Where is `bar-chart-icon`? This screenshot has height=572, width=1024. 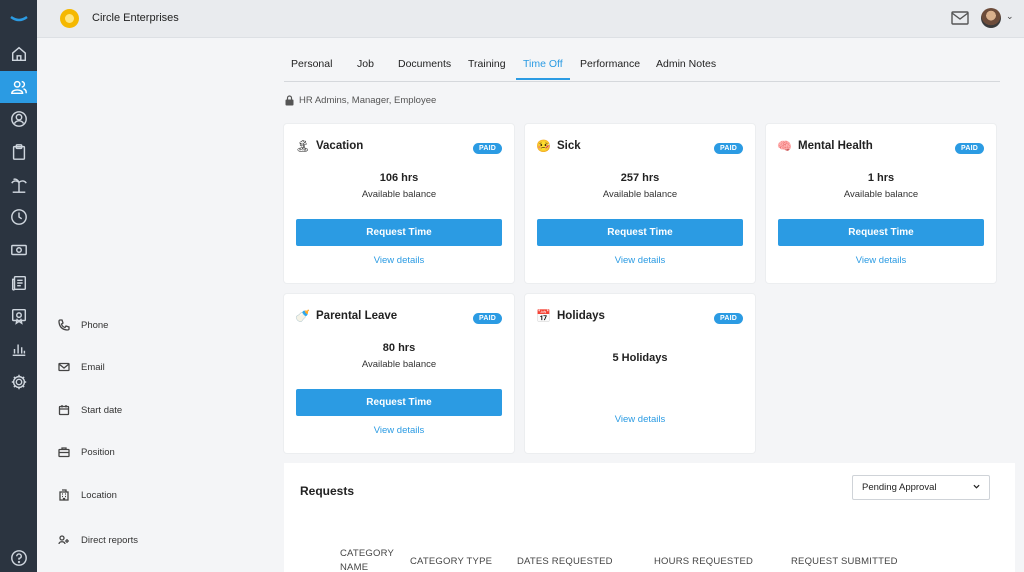 bar-chart-icon is located at coordinates (18, 349).